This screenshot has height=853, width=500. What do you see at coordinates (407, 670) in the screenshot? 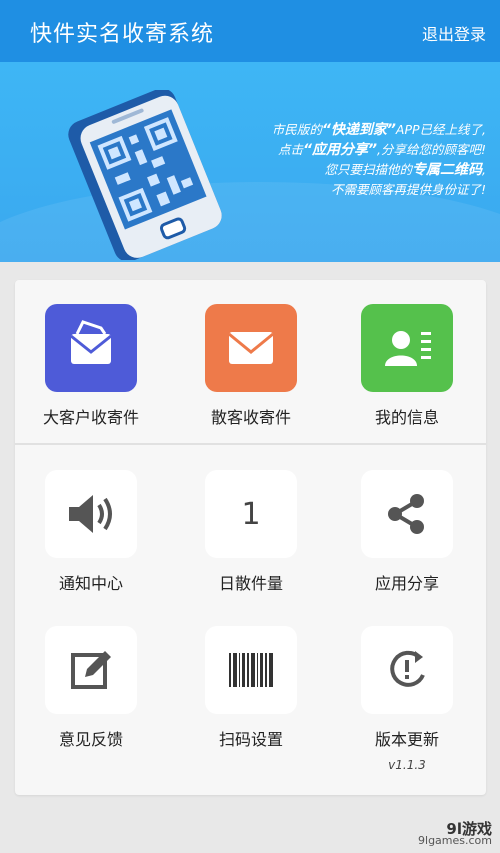
I see `update-icon` at bounding box center [407, 670].